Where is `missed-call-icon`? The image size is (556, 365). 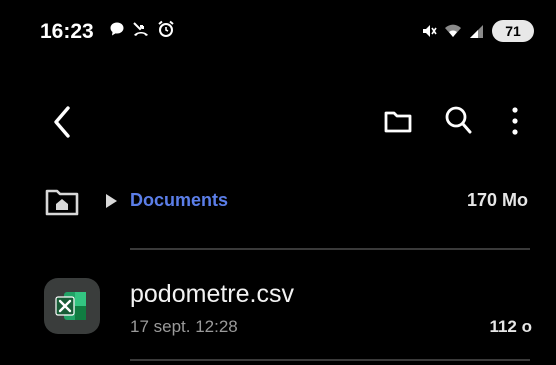 missed-call-icon is located at coordinates (140, 29).